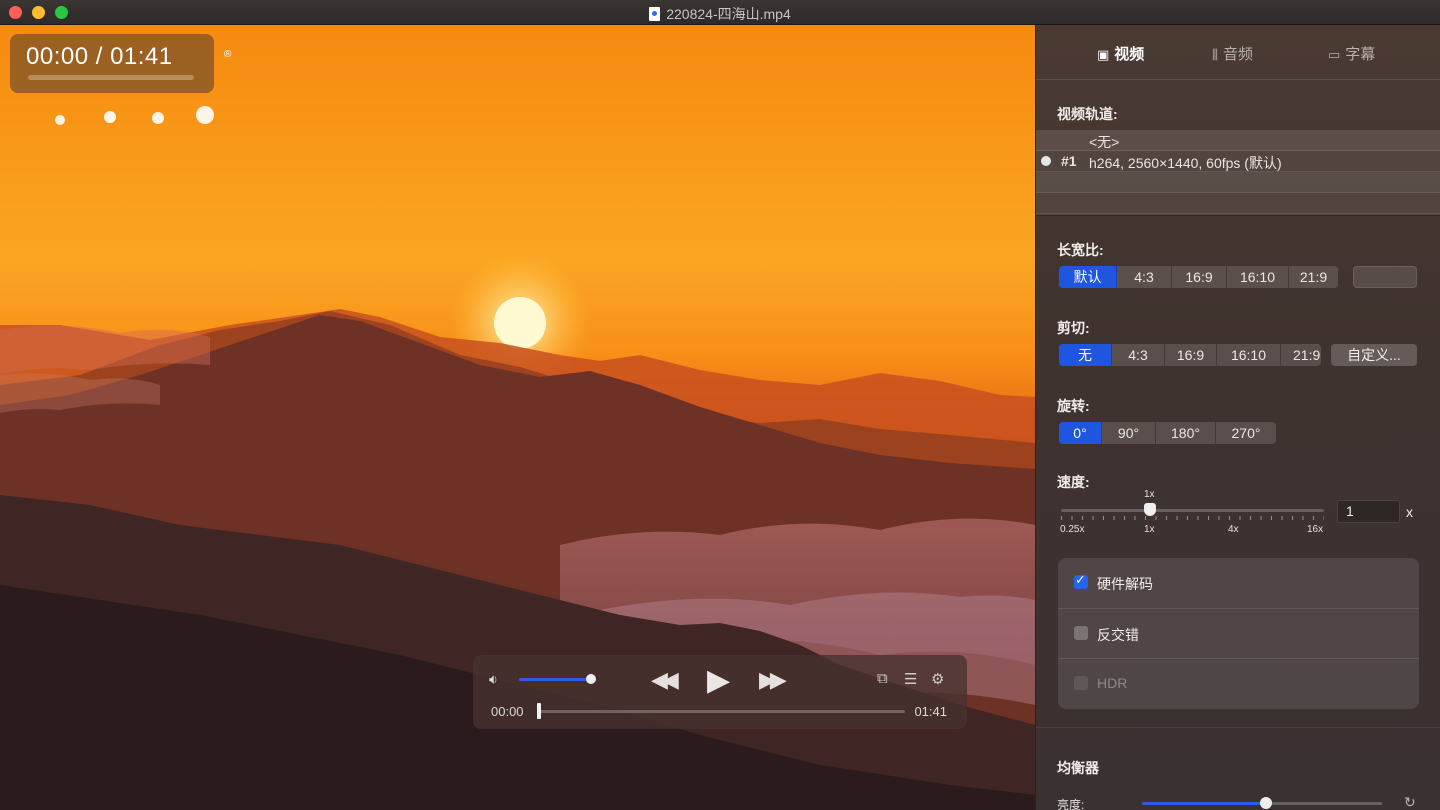  I want to click on hardware-decode-checkbox, so click(1081, 580).